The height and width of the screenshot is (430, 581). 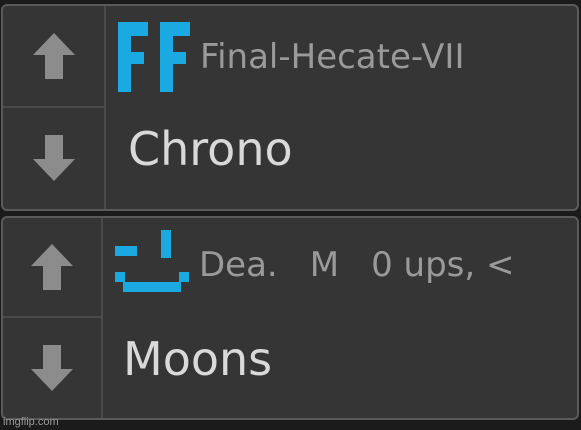 What do you see at coordinates (154, 57) in the screenshot?
I see `ff-logo-icon` at bounding box center [154, 57].